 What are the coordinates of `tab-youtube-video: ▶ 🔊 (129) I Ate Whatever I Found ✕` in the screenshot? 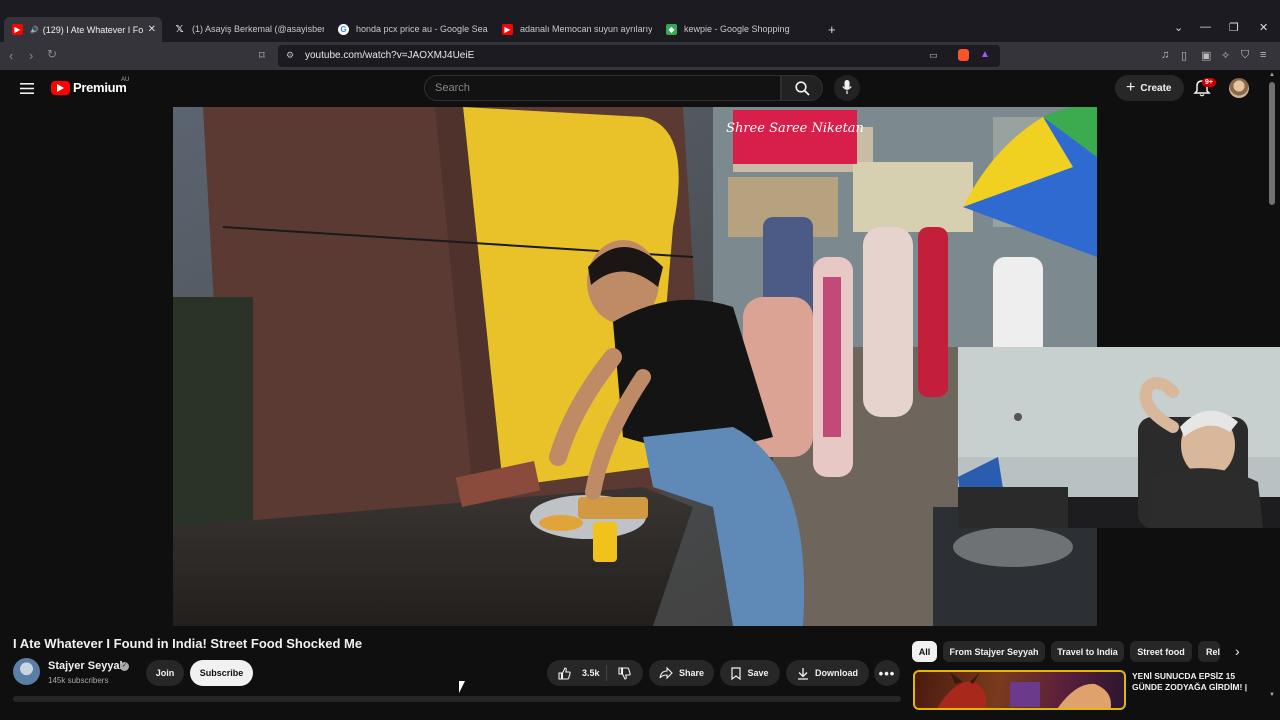 It's located at (83, 29).